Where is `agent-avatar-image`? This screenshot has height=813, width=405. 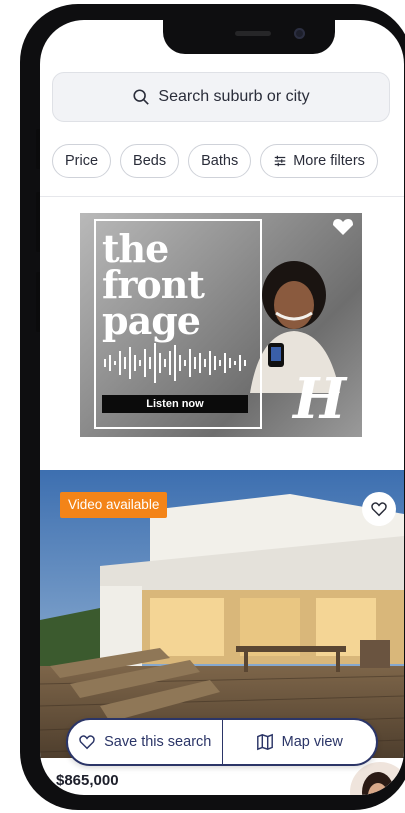 agent-avatar-image is located at coordinates (378, 783).